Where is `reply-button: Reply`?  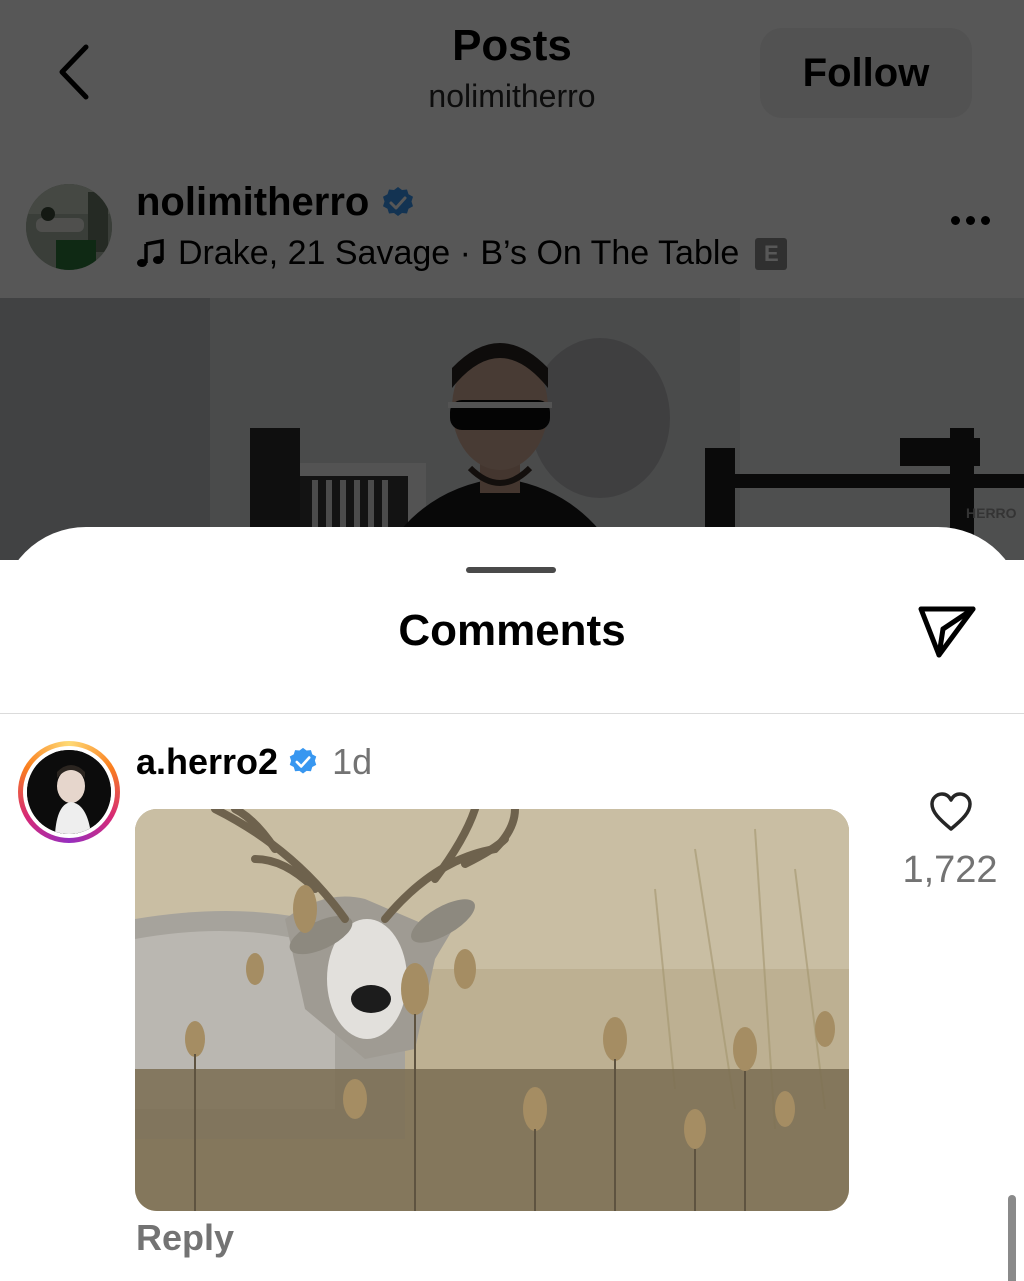 reply-button: Reply is located at coordinates (185, 1238).